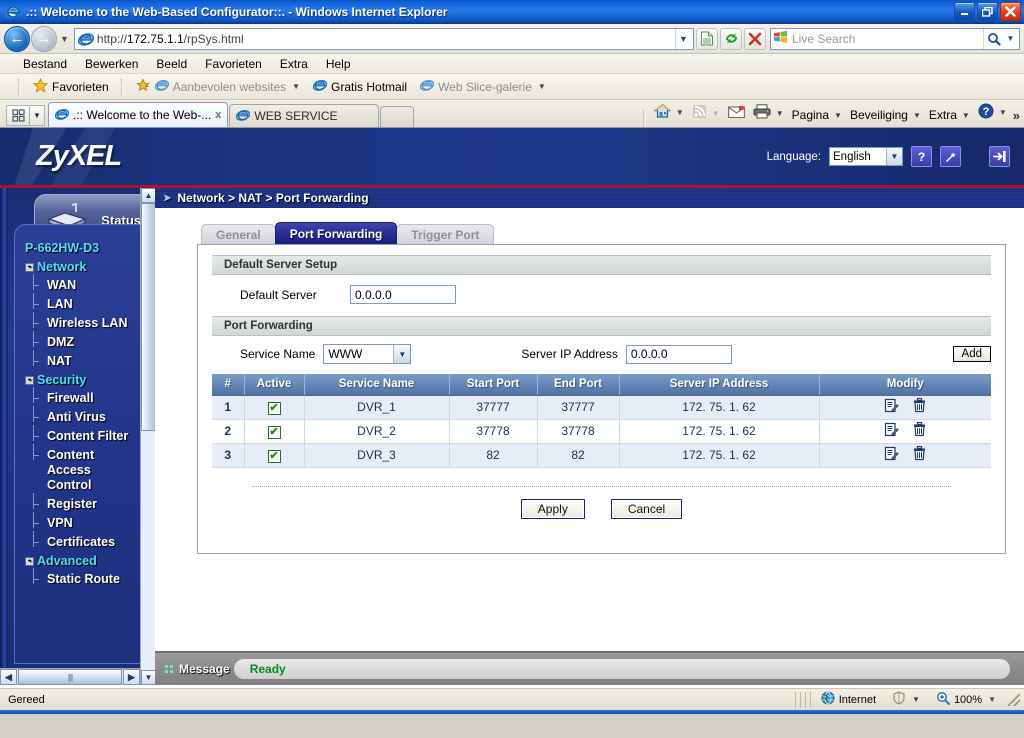  What do you see at coordinates (706, 113) in the screenshot?
I see `feeds-button: ▼` at bounding box center [706, 113].